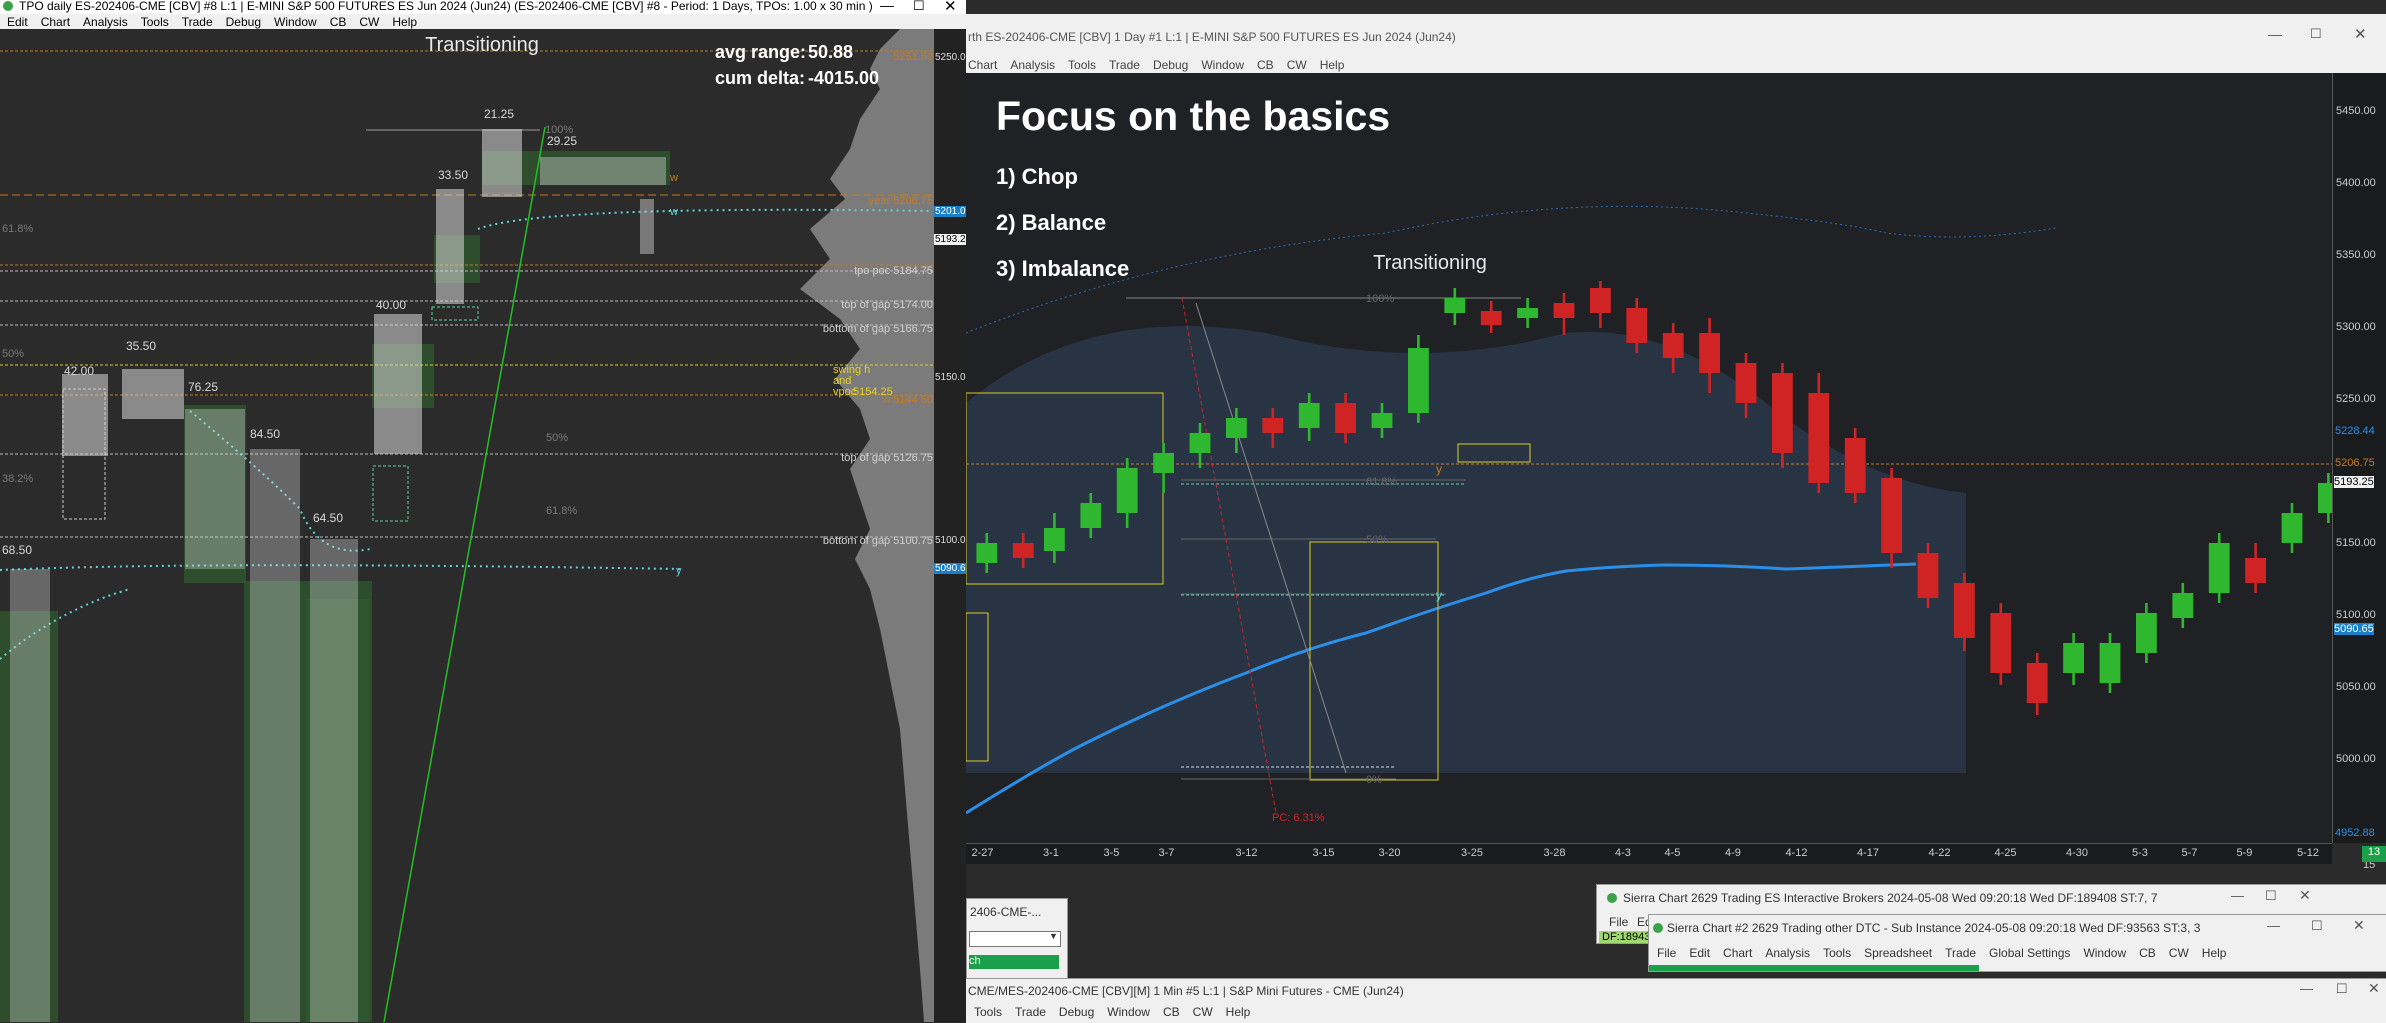  What do you see at coordinates (1623, 853) in the screenshot?
I see `date-label: 4-3` at bounding box center [1623, 853].